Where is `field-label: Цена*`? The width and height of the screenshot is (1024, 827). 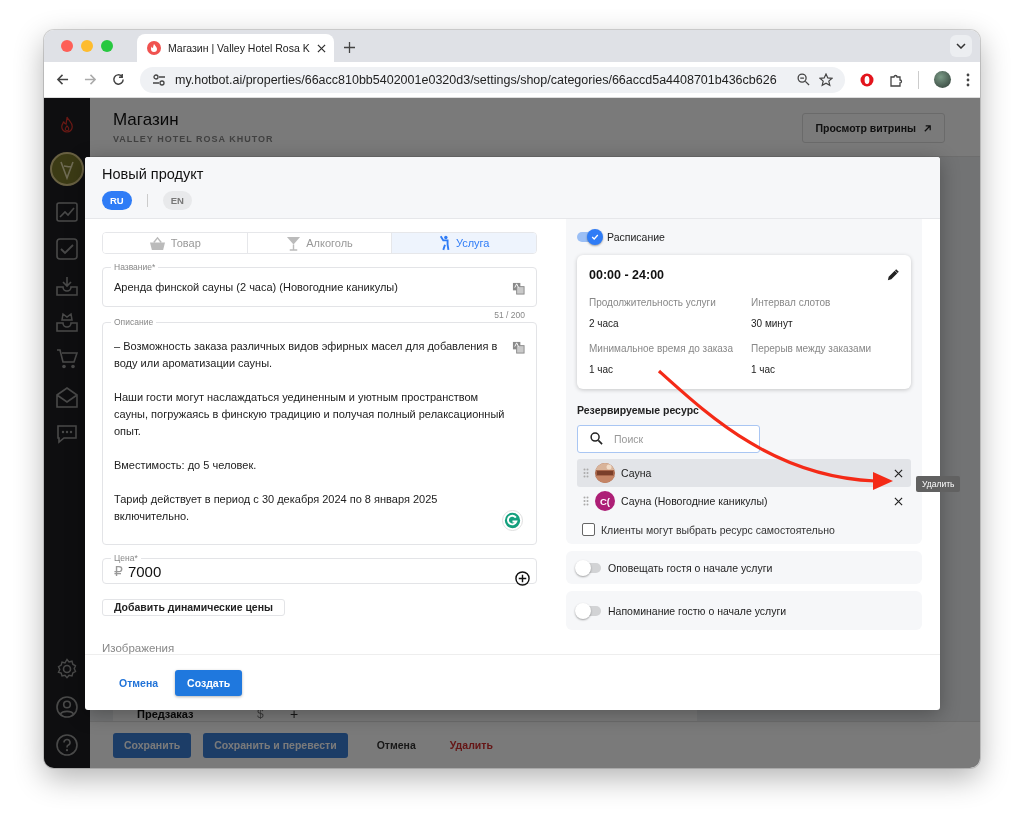 field-label: Цена* is located at coordinates (126, 558).